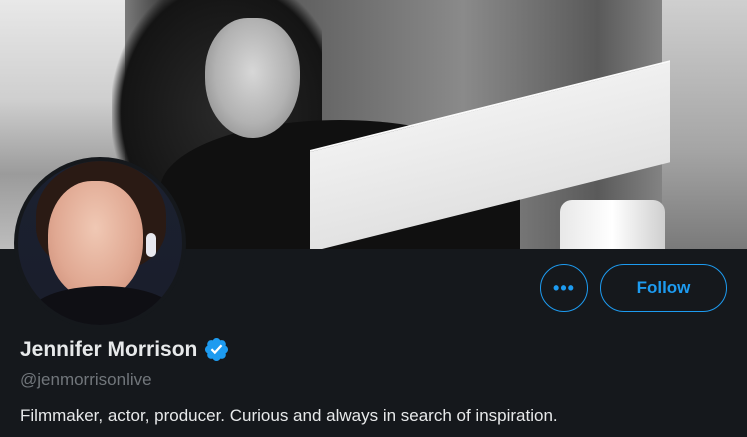  Describe the element at coordinates (612, 224) in the screenshot. I see `banner-jar` at that location.